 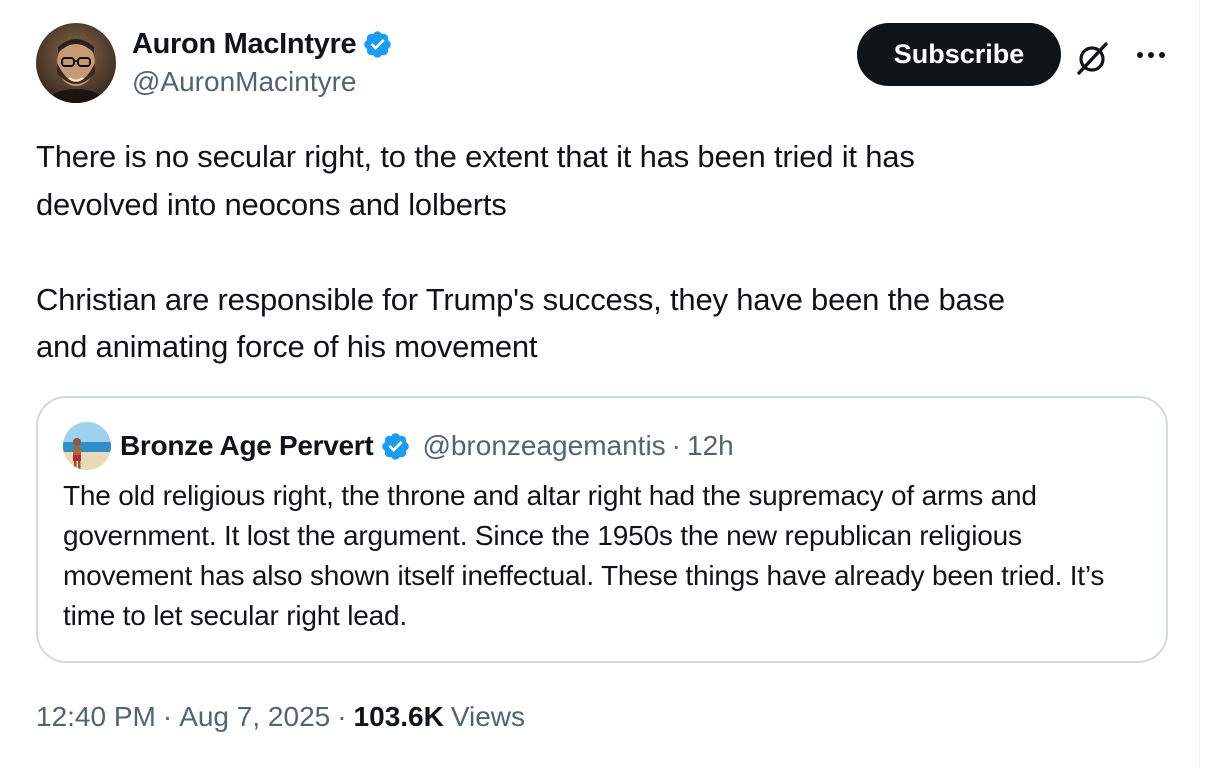 I want to click on quoted-avatar-image, so click(x=87, y=446).